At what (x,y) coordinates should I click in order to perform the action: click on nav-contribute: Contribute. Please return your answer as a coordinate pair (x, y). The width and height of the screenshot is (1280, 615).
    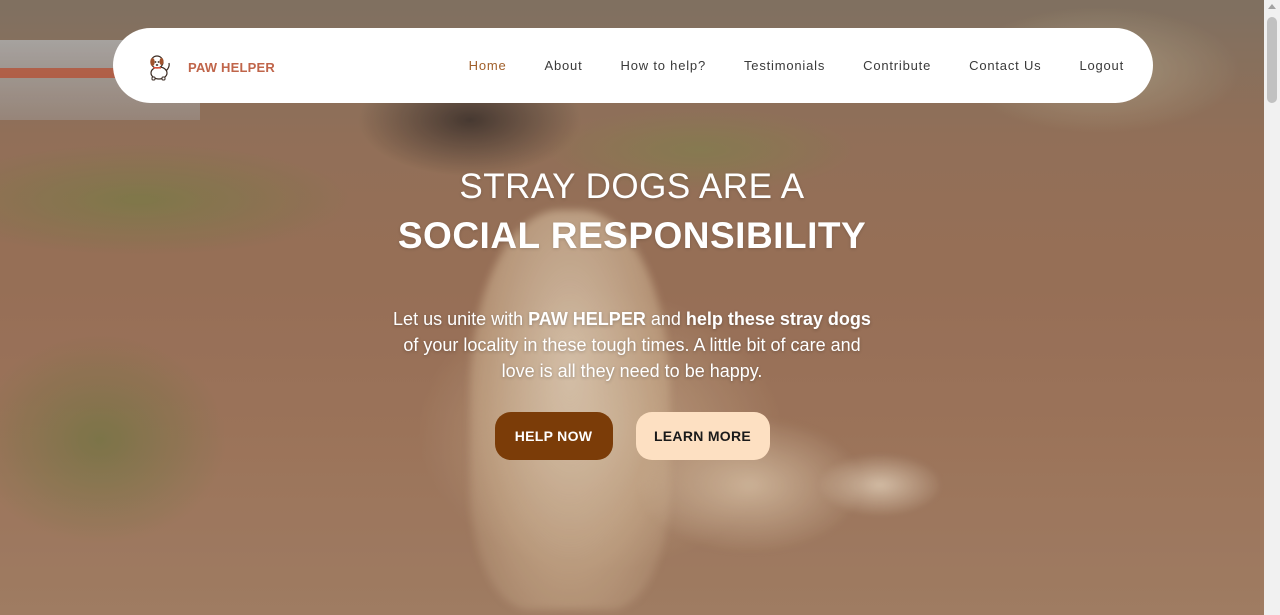
    Looking at the image, I should click on (897, 65).